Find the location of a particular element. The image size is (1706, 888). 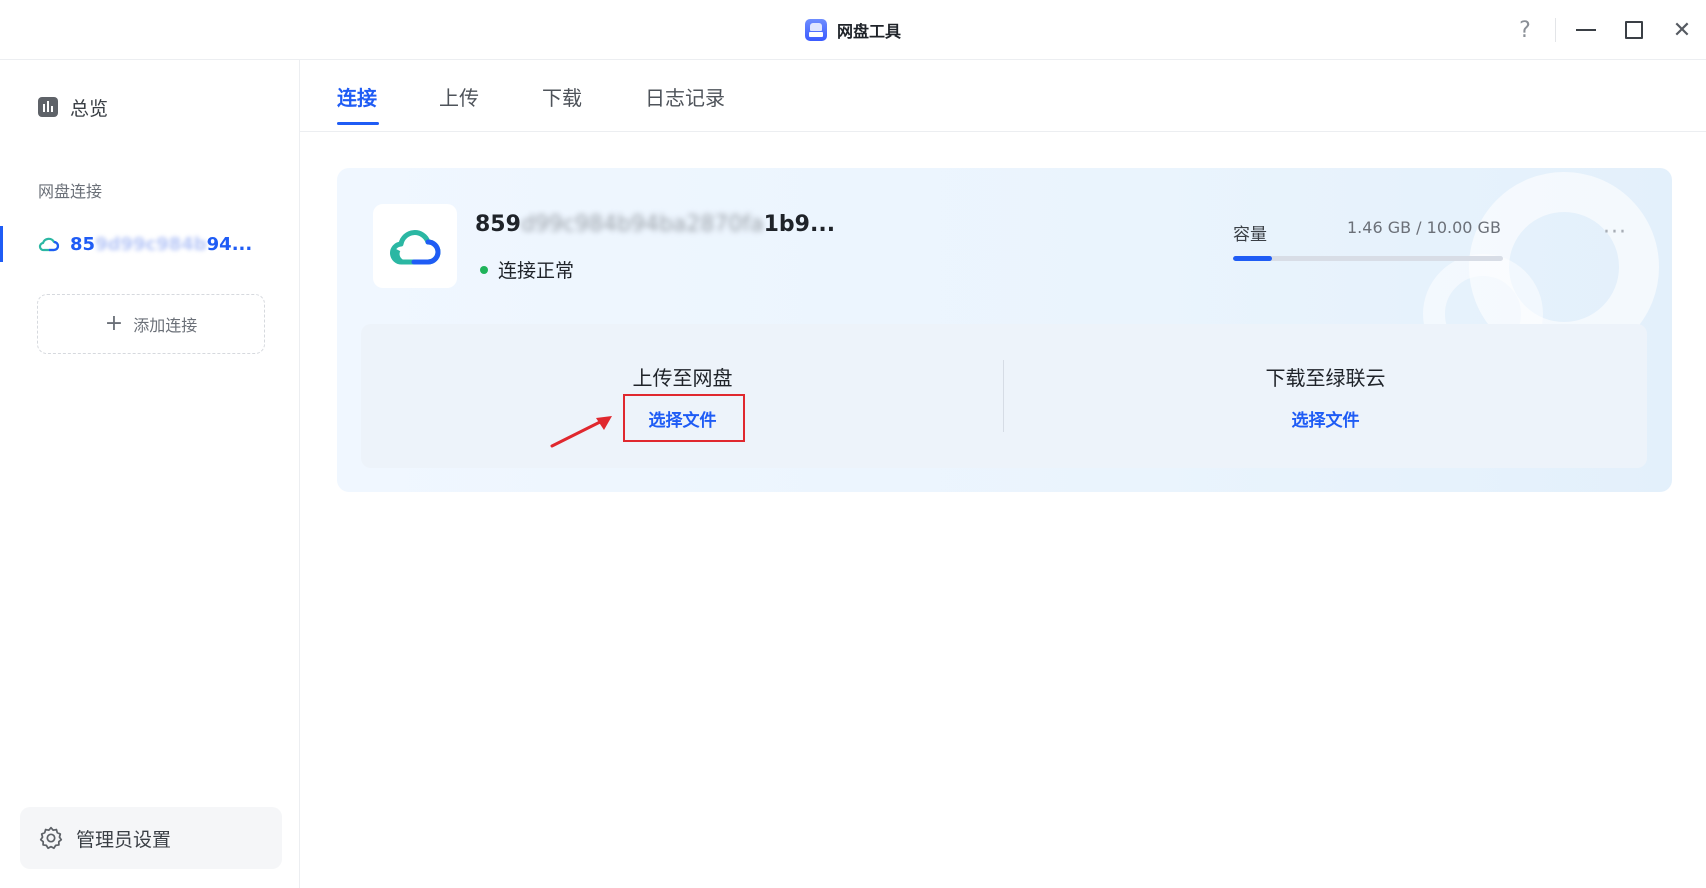

capacity-bar is located at coordinates (1368, 258).